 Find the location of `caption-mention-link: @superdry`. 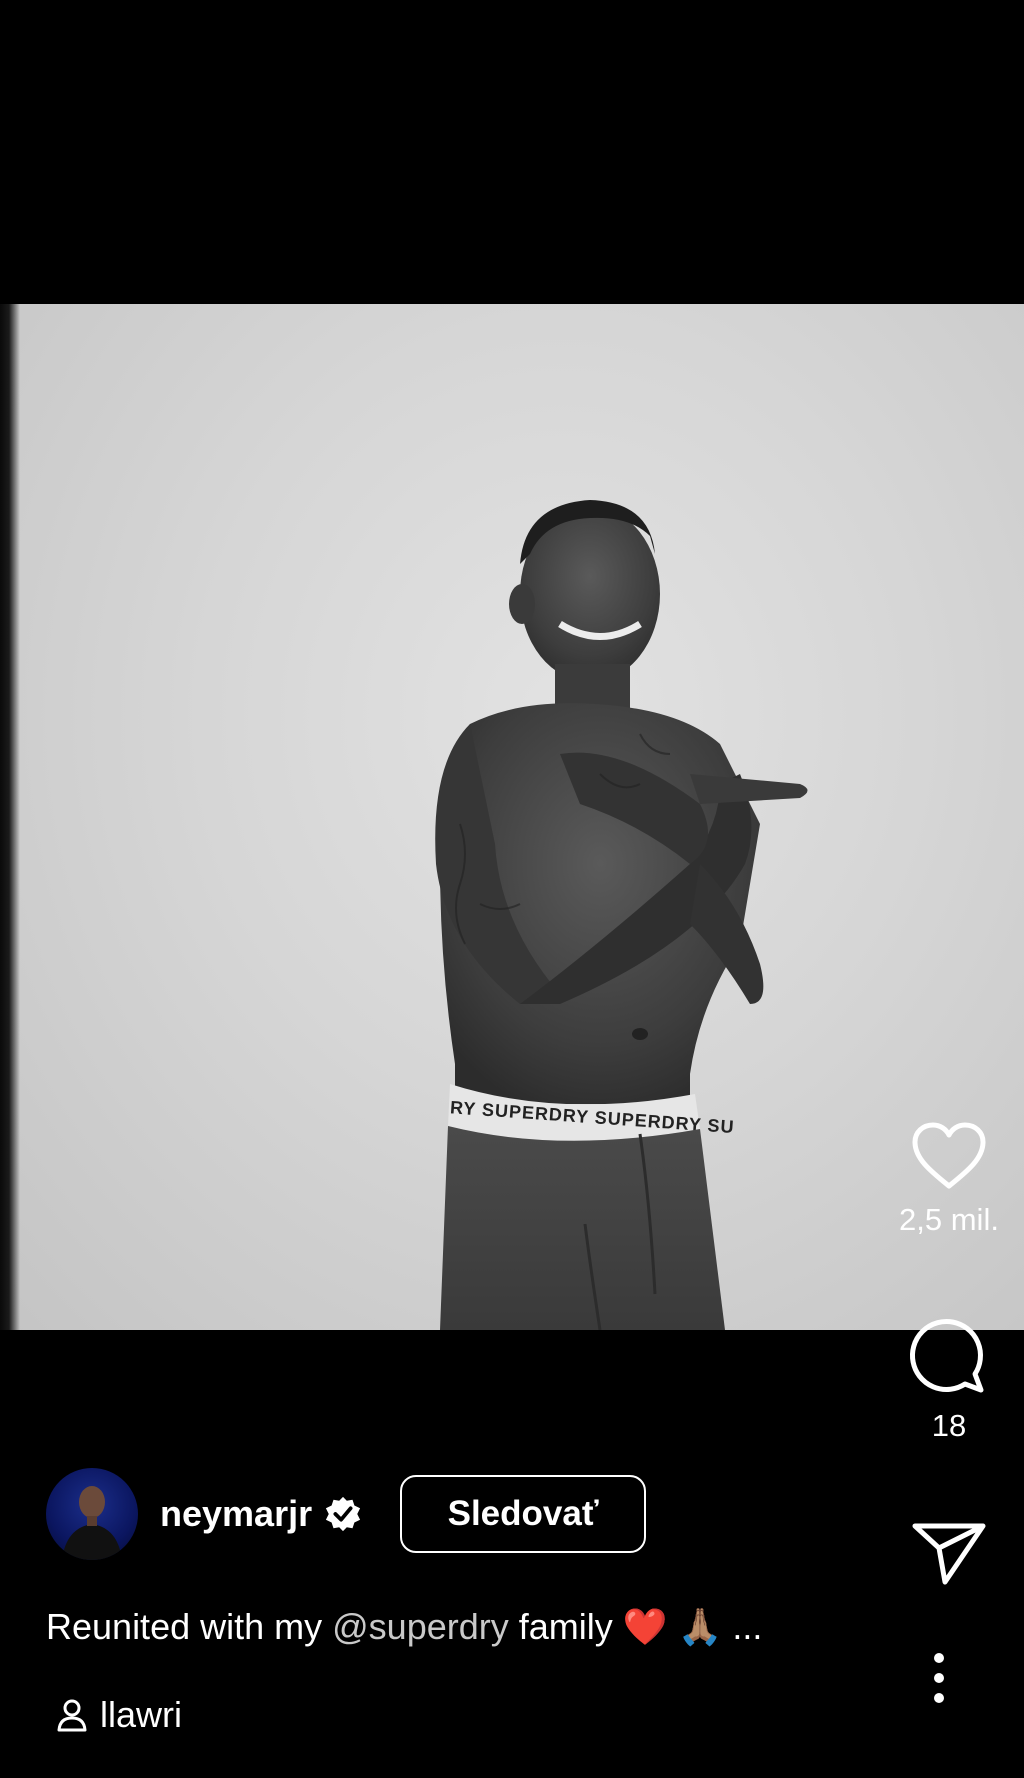

caption-mention-link: @superdry is located at coordinates (420, 1626).